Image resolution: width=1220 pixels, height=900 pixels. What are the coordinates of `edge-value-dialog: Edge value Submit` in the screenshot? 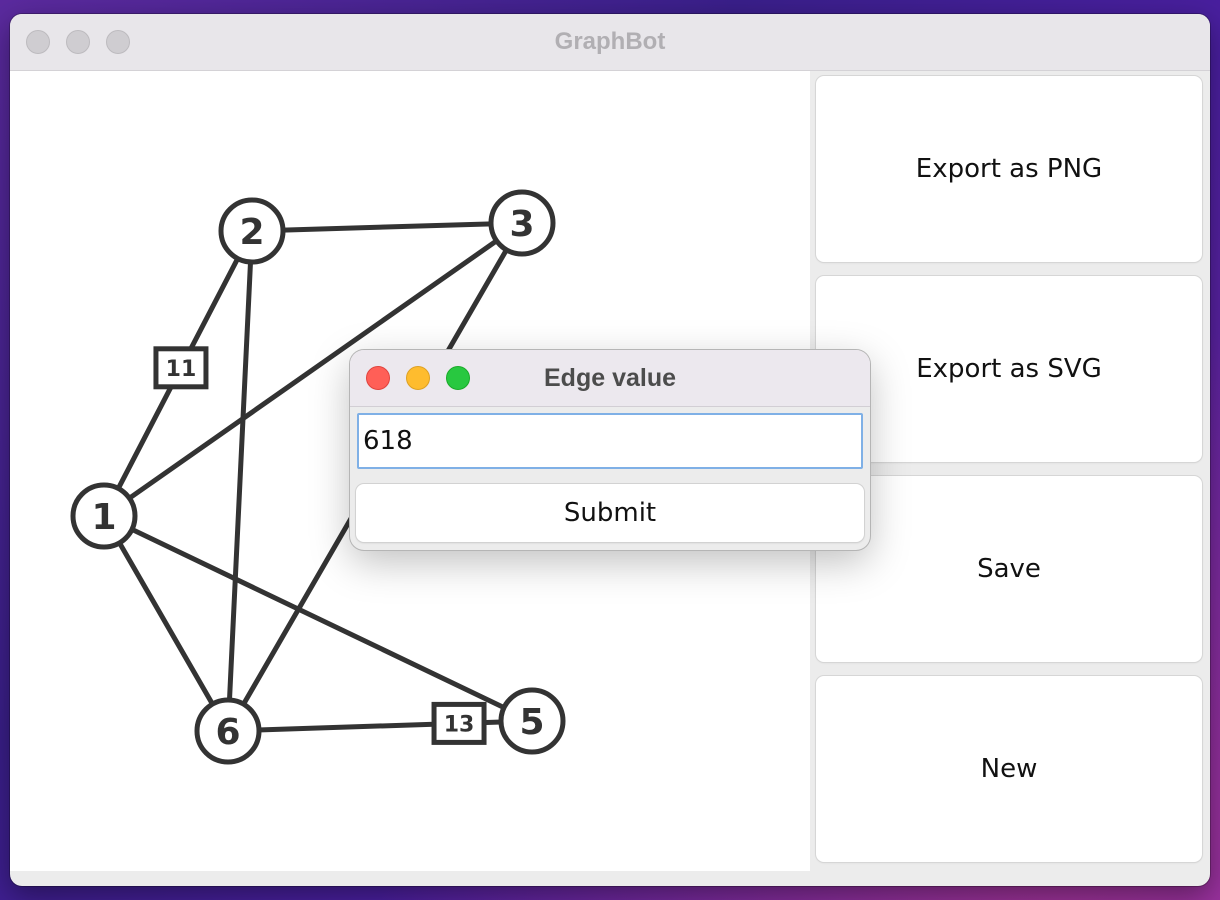 It's located at (610, 450).